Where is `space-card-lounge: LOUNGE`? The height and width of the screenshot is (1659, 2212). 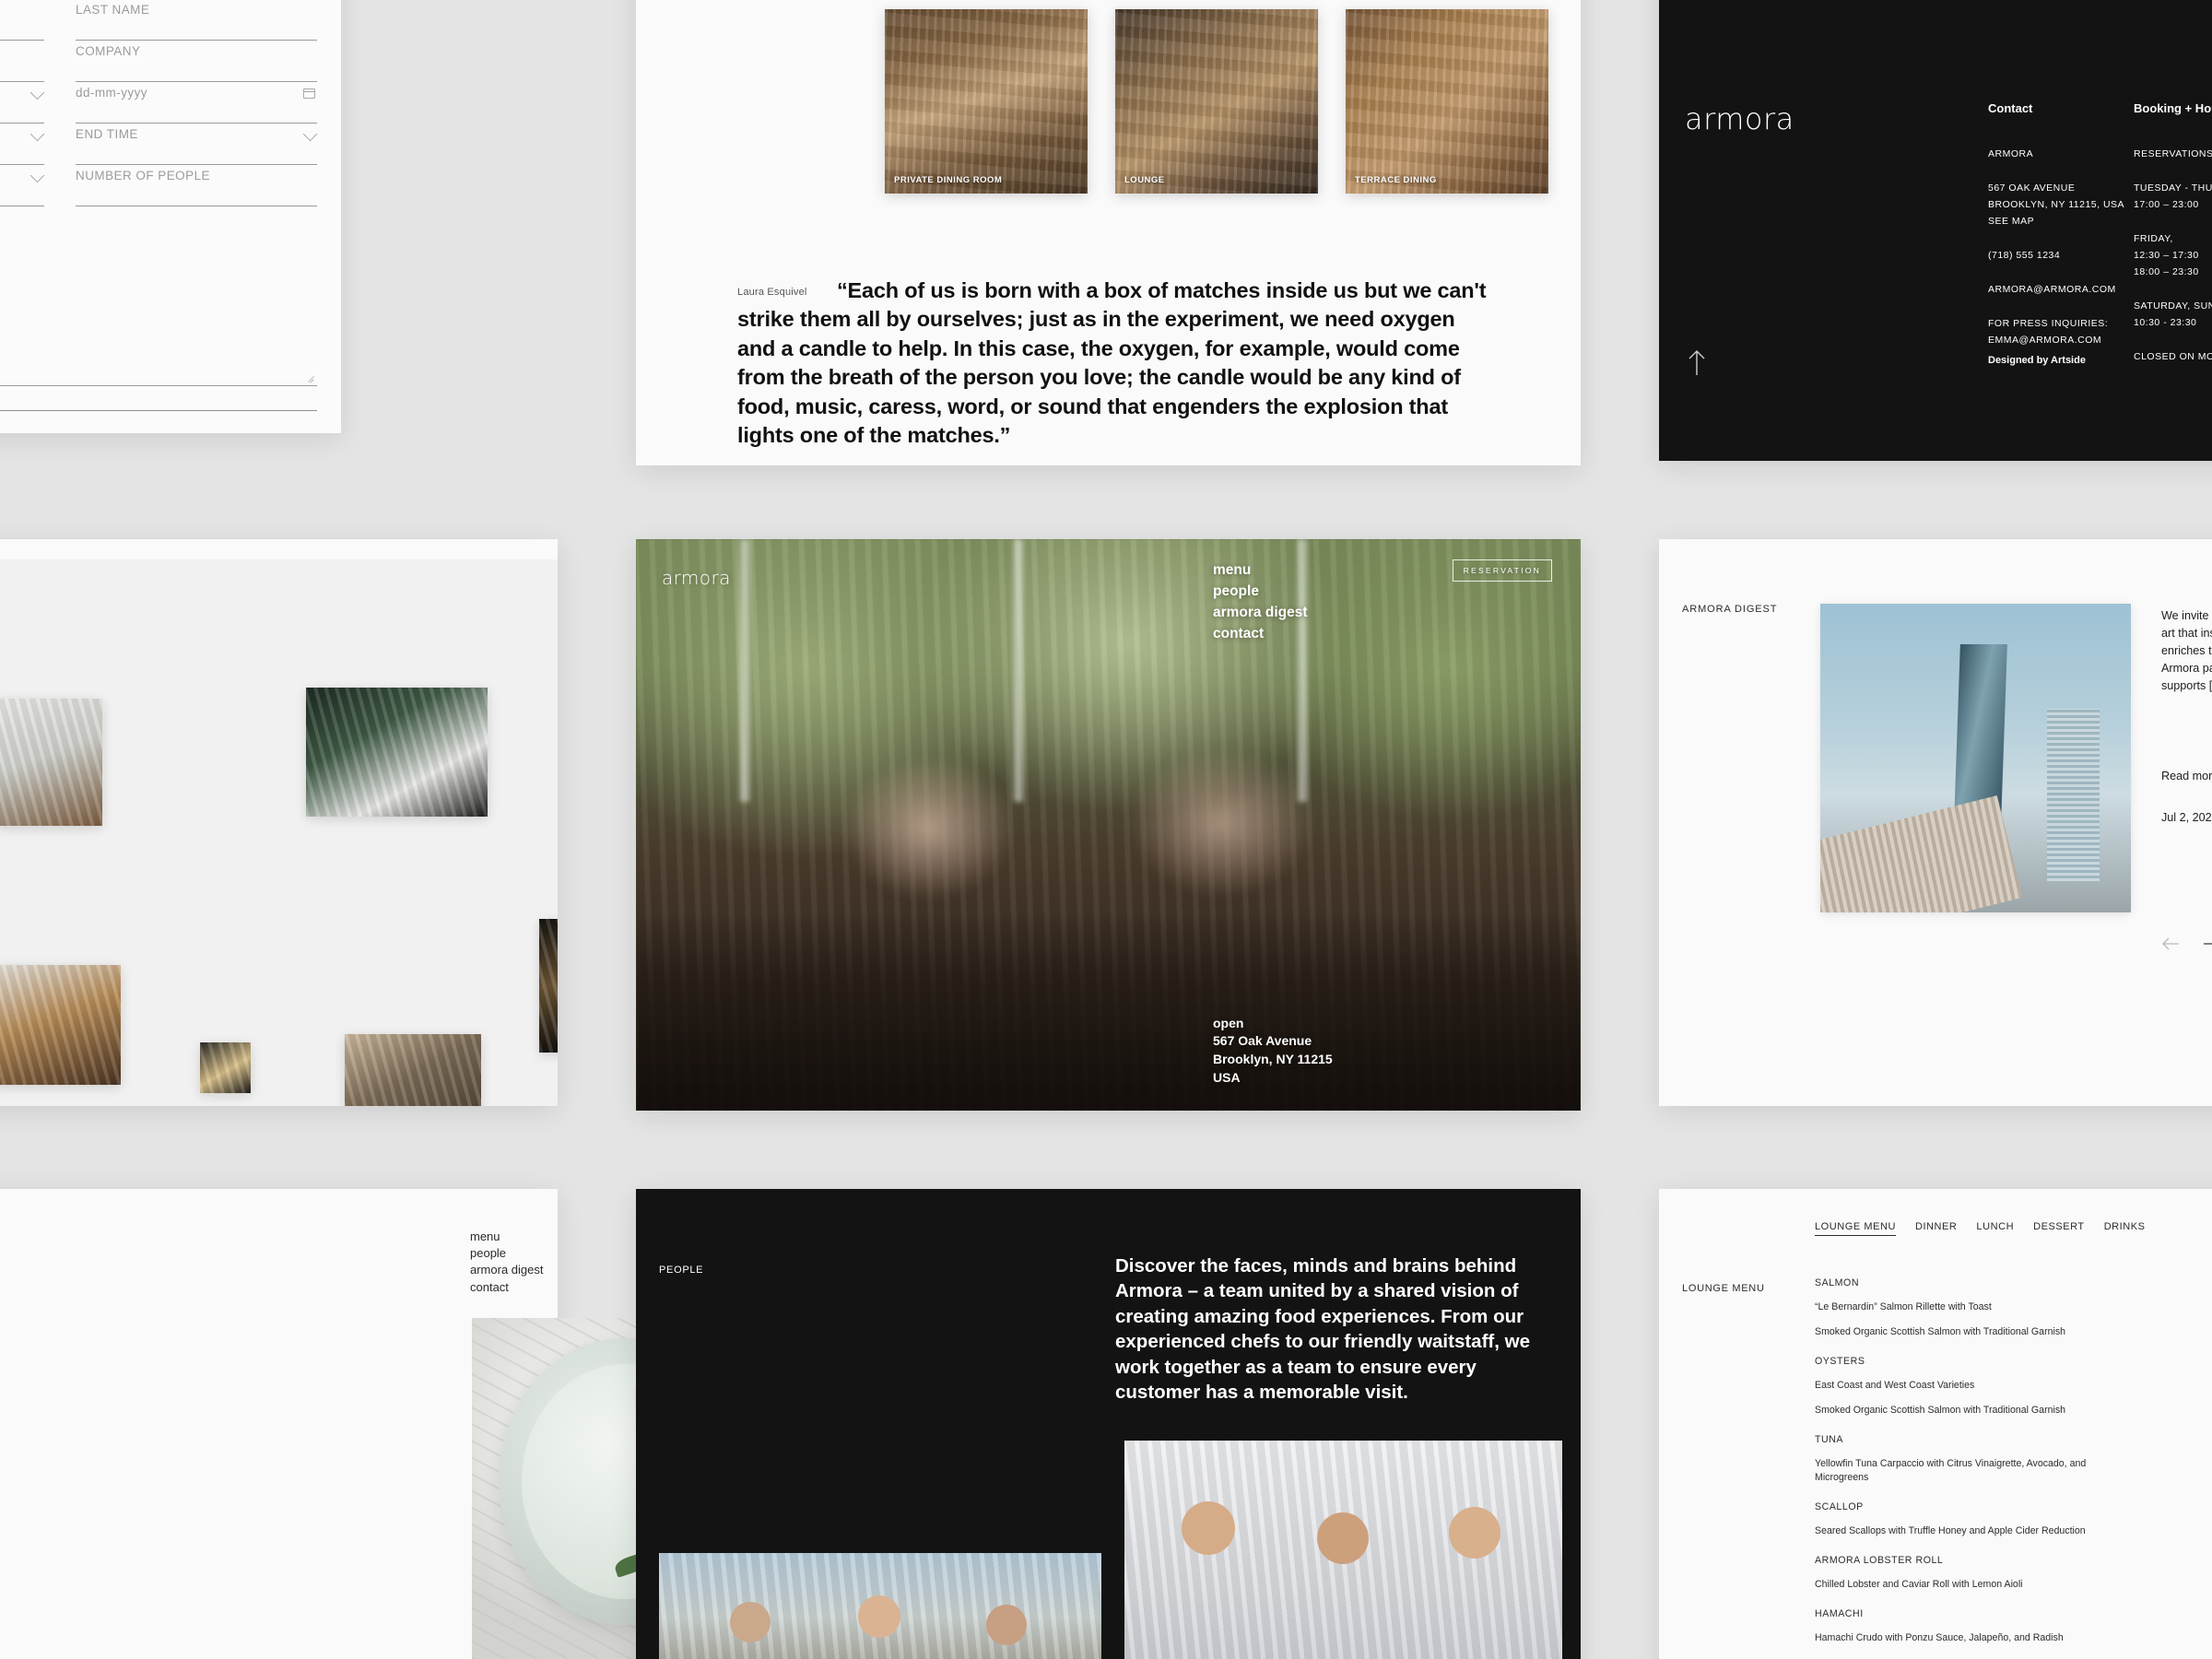
space-card-lounge: LOUNGE is located at coordinates (1216, 101).